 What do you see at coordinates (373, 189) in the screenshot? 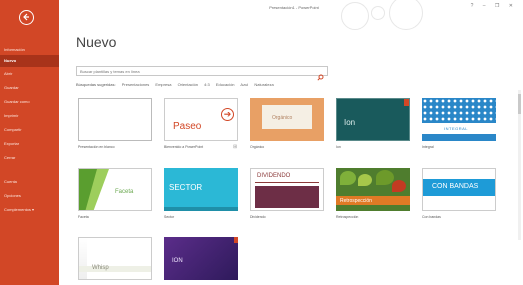
I see `template-retrospeccion: Retrospección` at bounding box center [373, 189].